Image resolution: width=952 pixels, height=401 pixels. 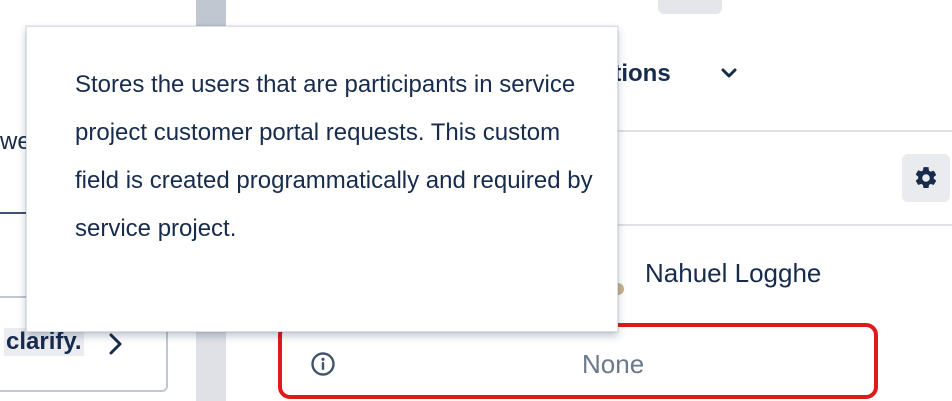 I want to click on chevron-right-icon, so click(x=116, y=347).